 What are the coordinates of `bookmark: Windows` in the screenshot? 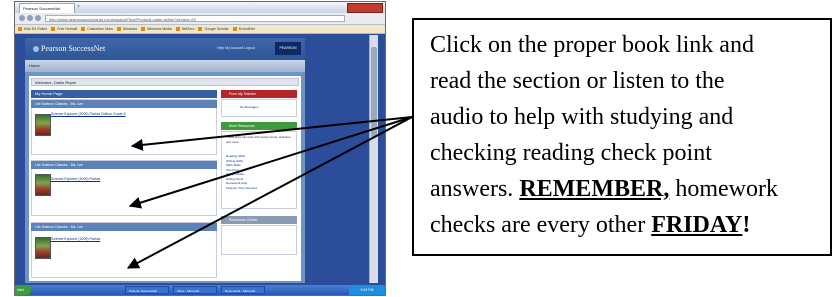 It's located at (127, 29).